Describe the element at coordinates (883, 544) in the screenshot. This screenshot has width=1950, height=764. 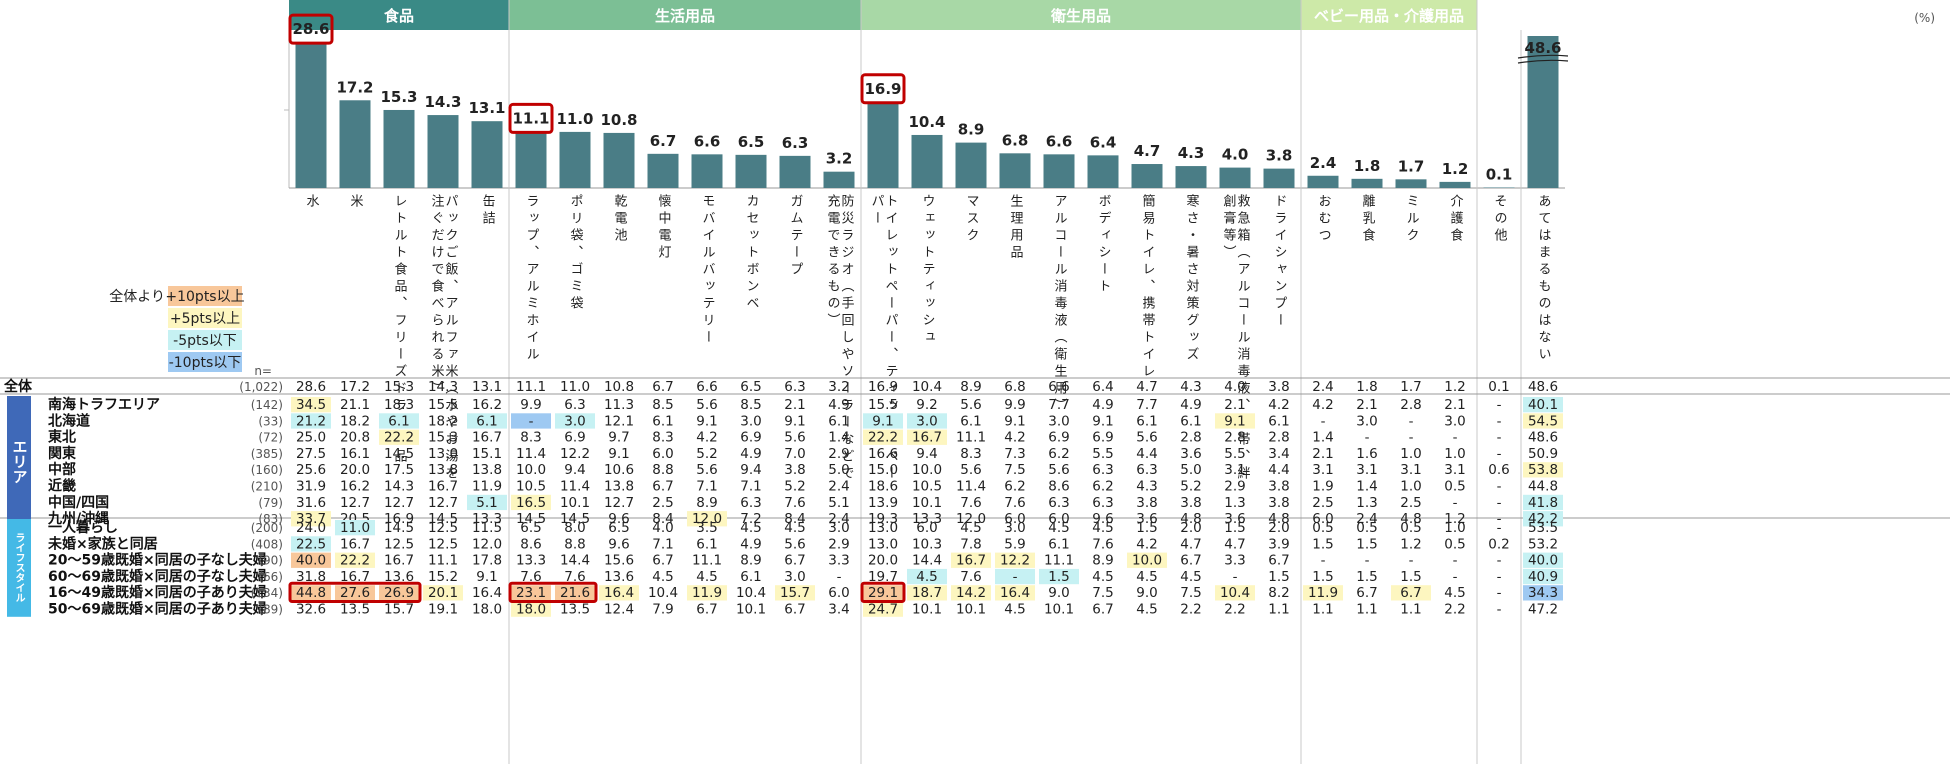
I see `table-cell: 13.0` at that location.